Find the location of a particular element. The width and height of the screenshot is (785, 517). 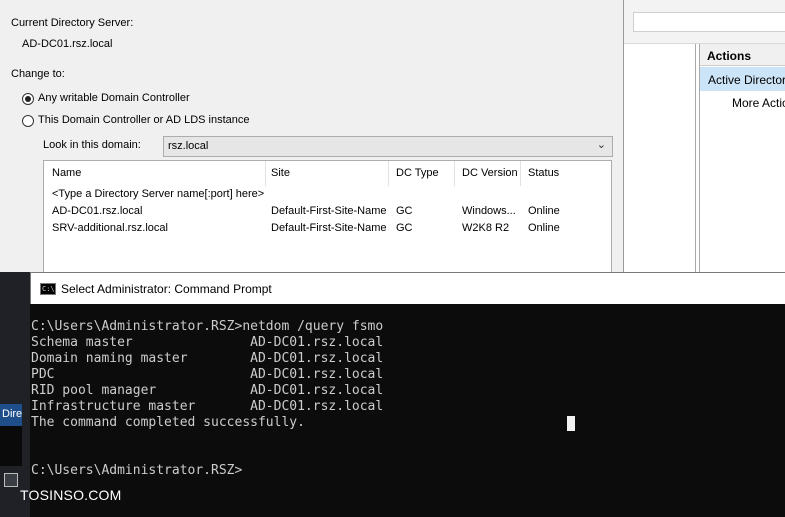

current-server-label: Current Directory Server: is located at coordinates (72, 23).